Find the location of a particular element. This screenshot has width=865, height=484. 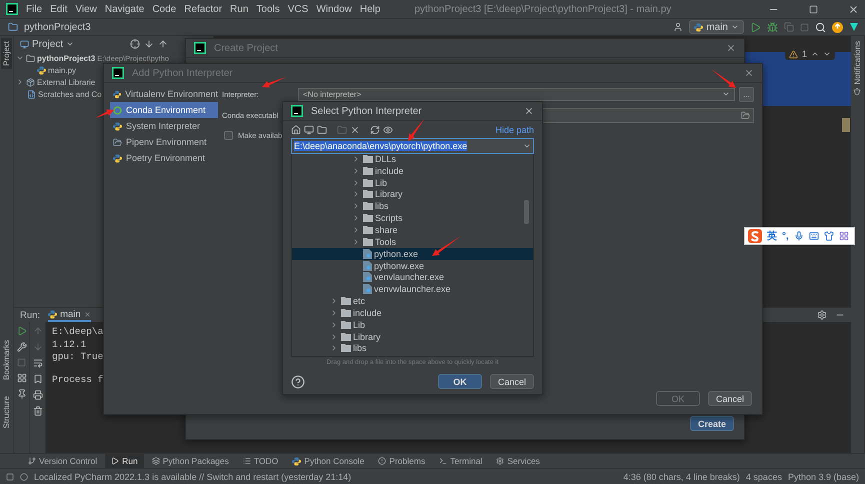

run-label: Run: is located at coordinates (30, 315).